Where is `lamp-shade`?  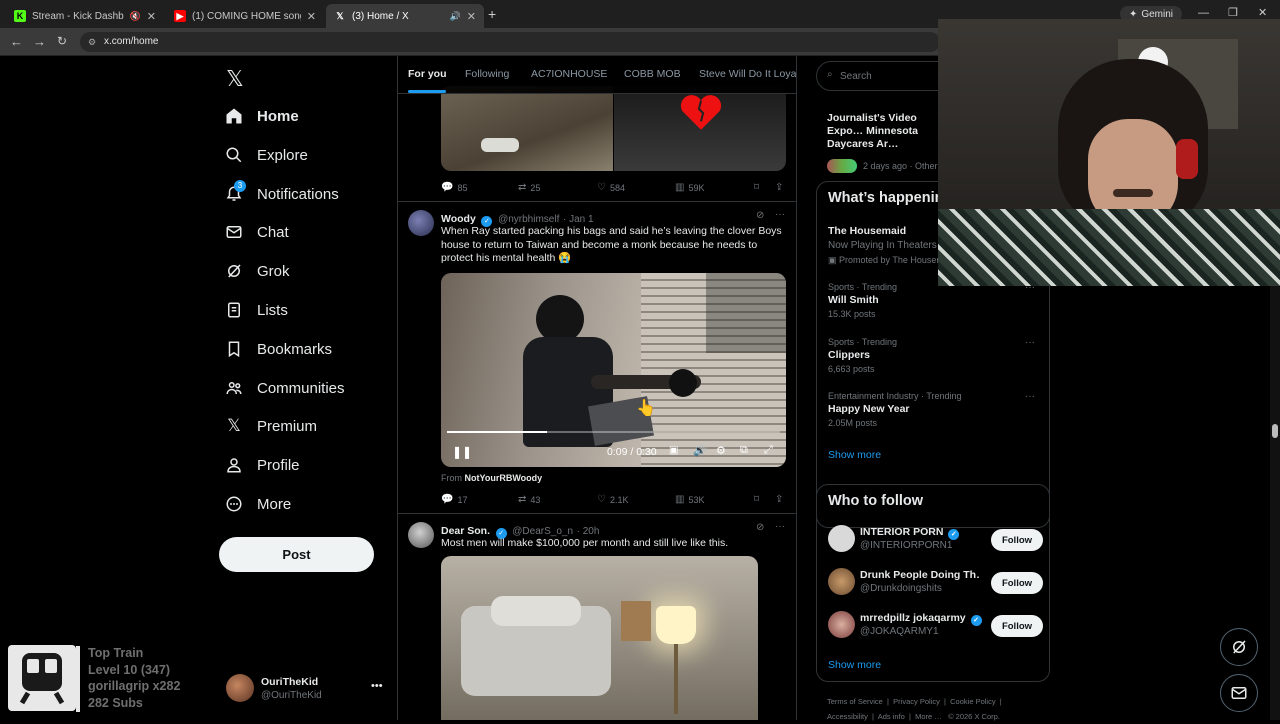 lamp-shade is located at coordinates (676, 625).